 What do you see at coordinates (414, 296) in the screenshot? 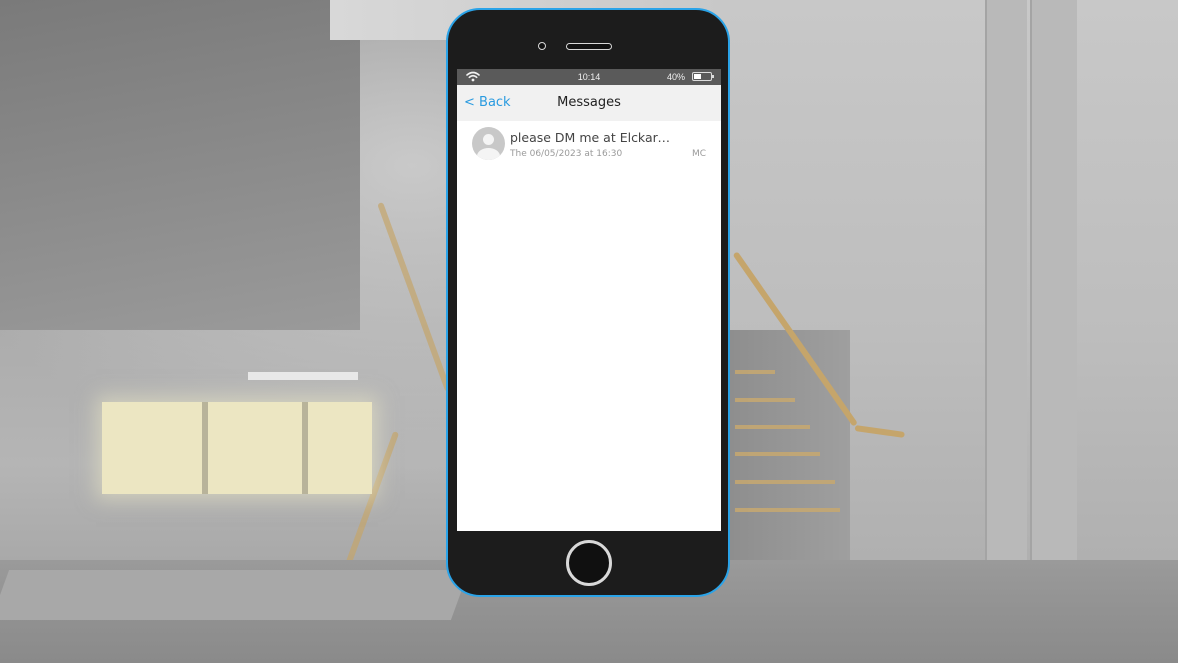
I see `background-handrail` at bounding box center [414, 296].